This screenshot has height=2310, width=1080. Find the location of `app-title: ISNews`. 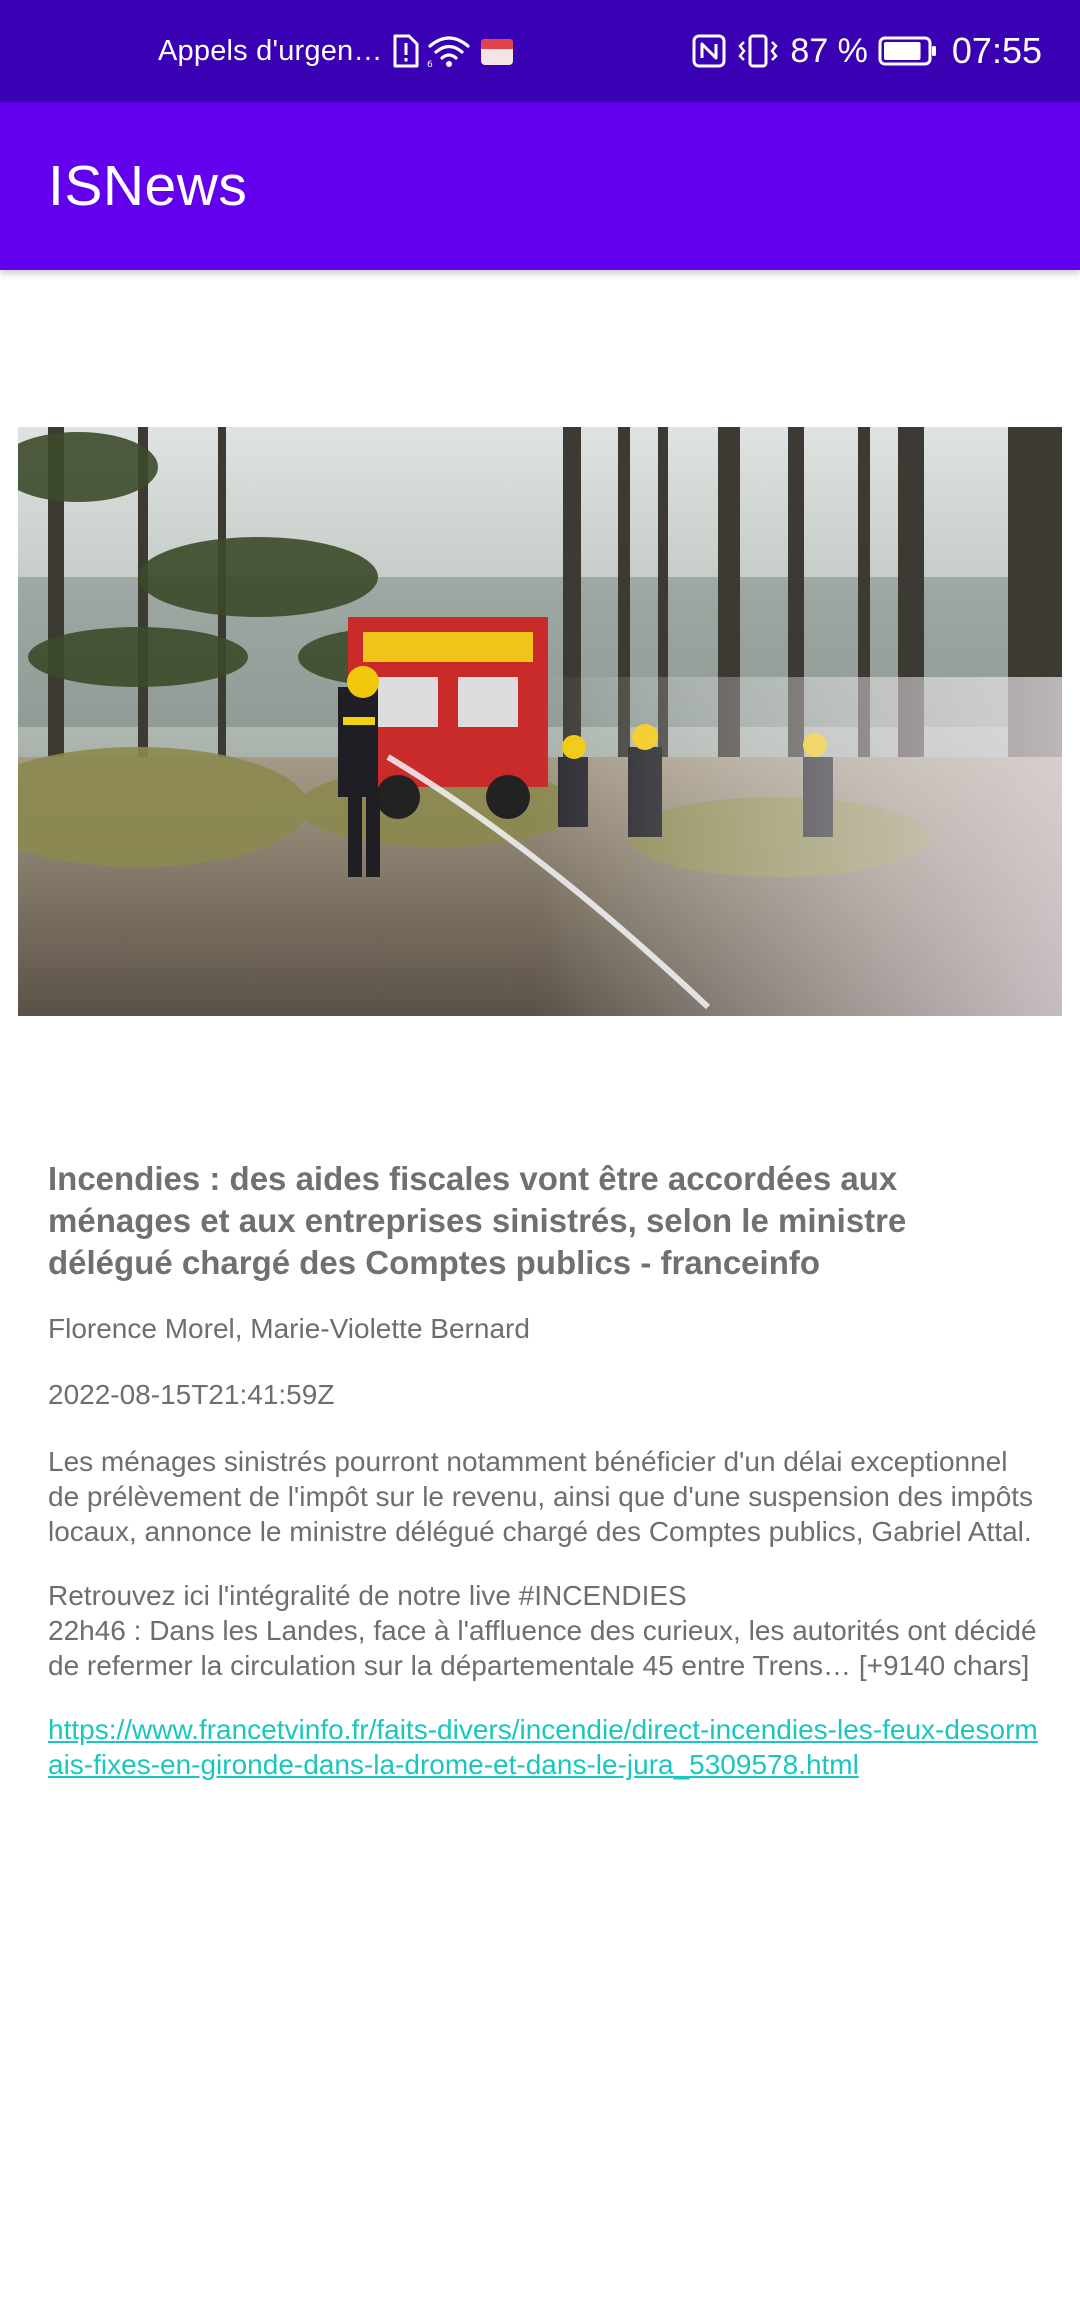

app-title: ISNews is located at coordinates (148, 186).